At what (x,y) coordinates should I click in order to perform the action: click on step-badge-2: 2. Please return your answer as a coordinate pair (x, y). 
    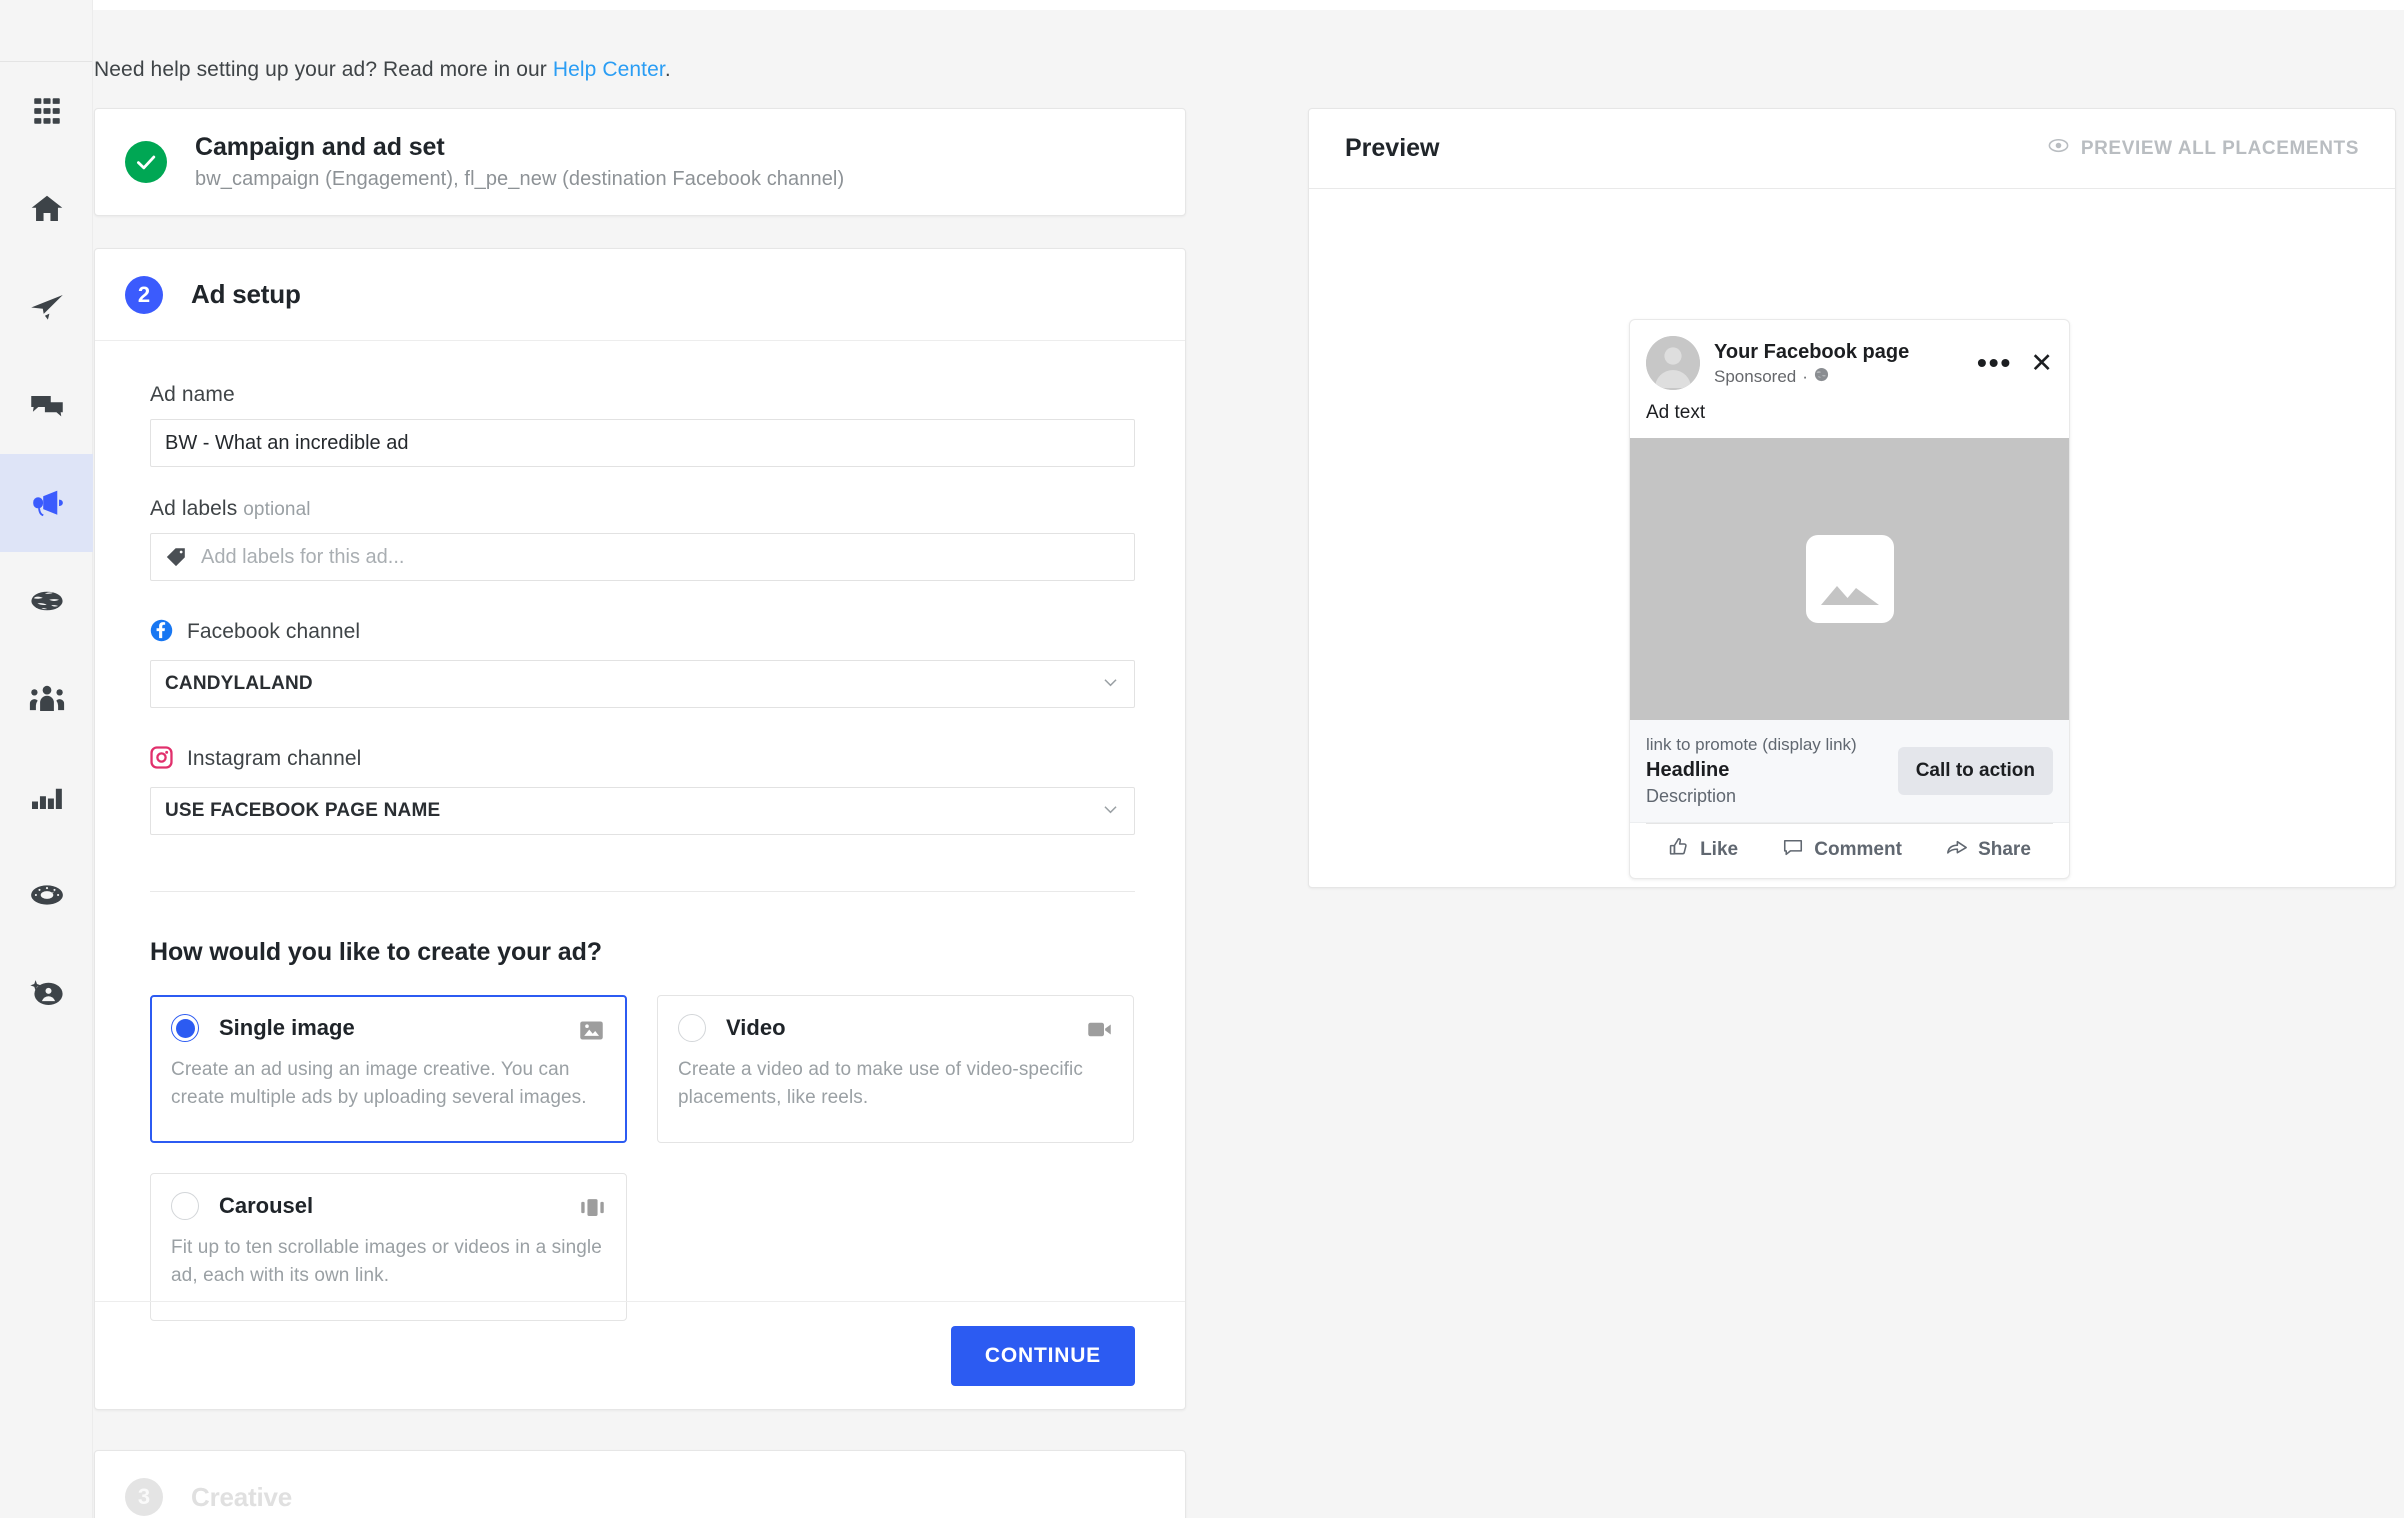
    Looking at the image, I should click on (144, 294).